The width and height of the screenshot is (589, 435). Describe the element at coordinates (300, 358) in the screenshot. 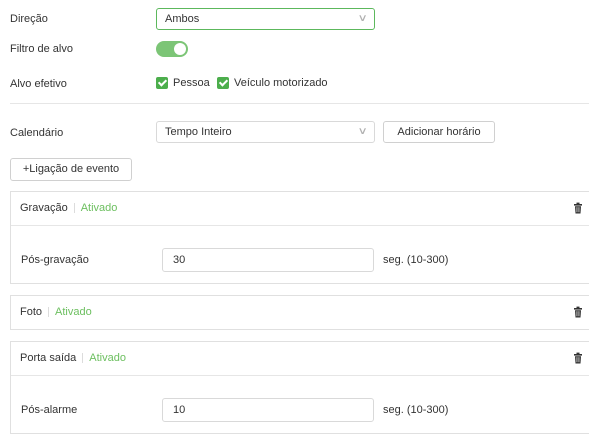

I see `output-panel-header: Porta saída Ativado` at that location.